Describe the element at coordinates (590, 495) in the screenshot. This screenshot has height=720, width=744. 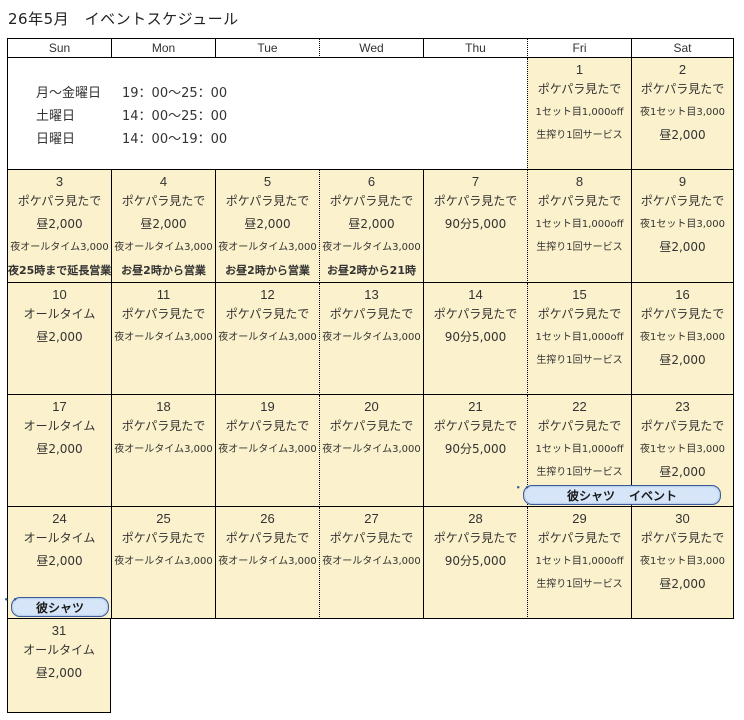
I see `event-label: 彼シャツ` at that location.